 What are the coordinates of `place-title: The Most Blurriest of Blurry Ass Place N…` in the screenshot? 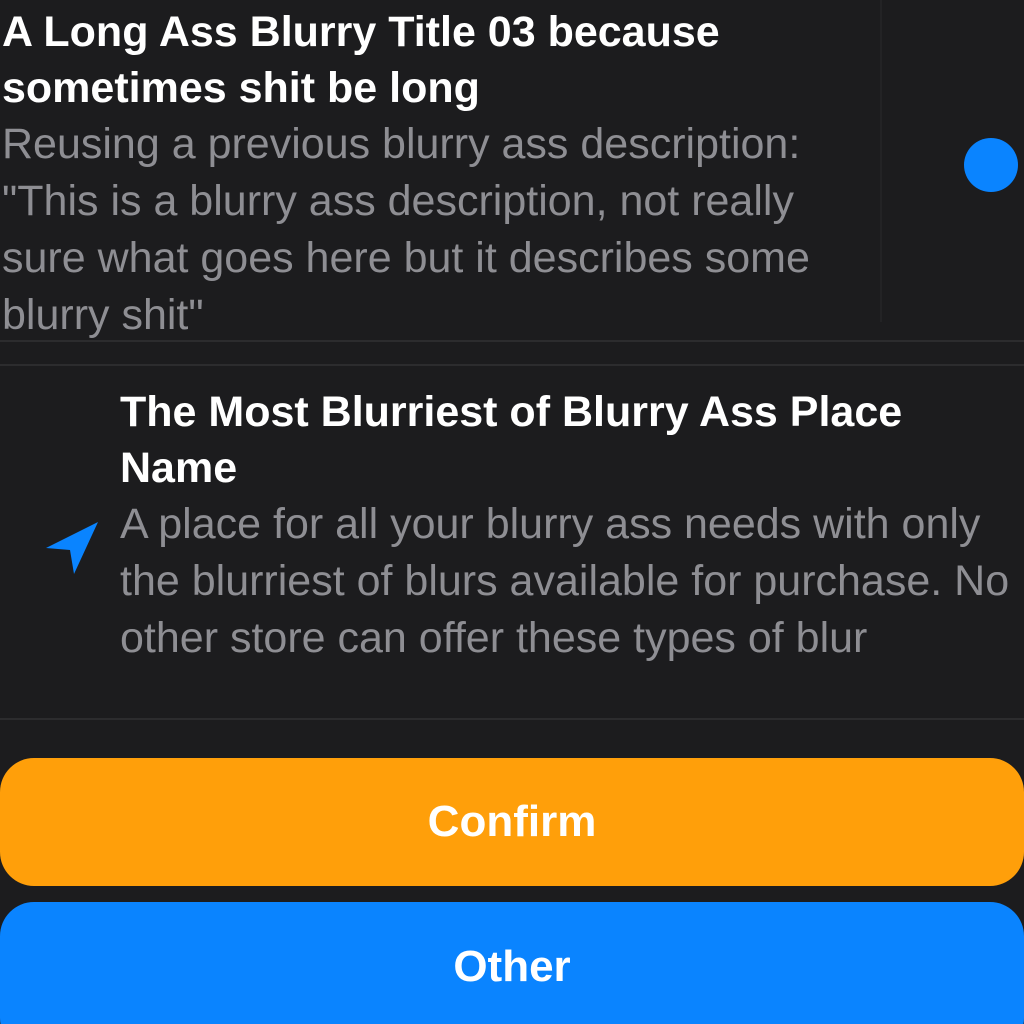 It's located at (511, 440).